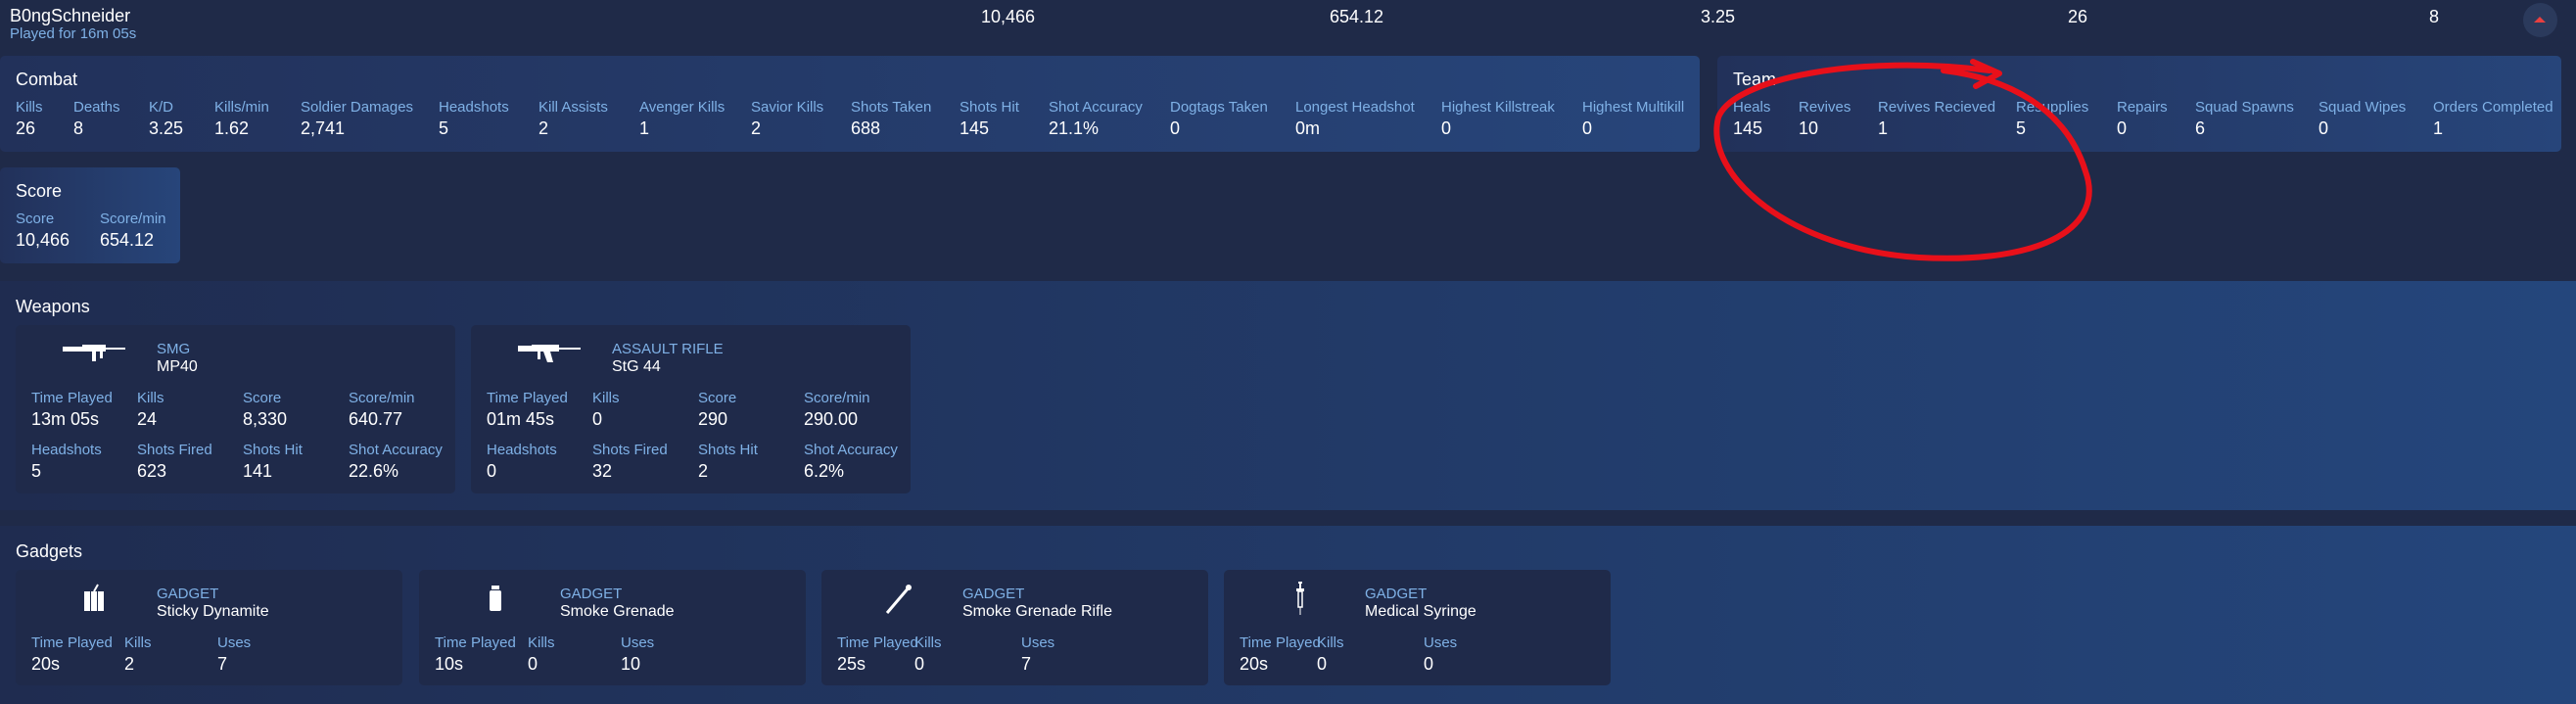 The width and height of the screenshot is (2576, 704). What do you see at coordinates (166, 119) in the screenshot?
I see `combat-stat: K/D 3.25` at bounding box center [166, 119].